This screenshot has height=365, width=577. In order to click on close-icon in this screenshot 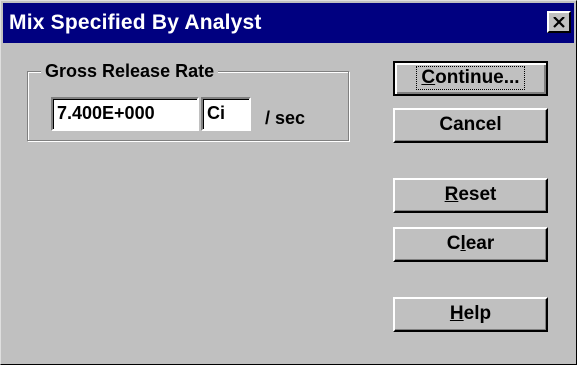, I will do `click(559, 22)`.